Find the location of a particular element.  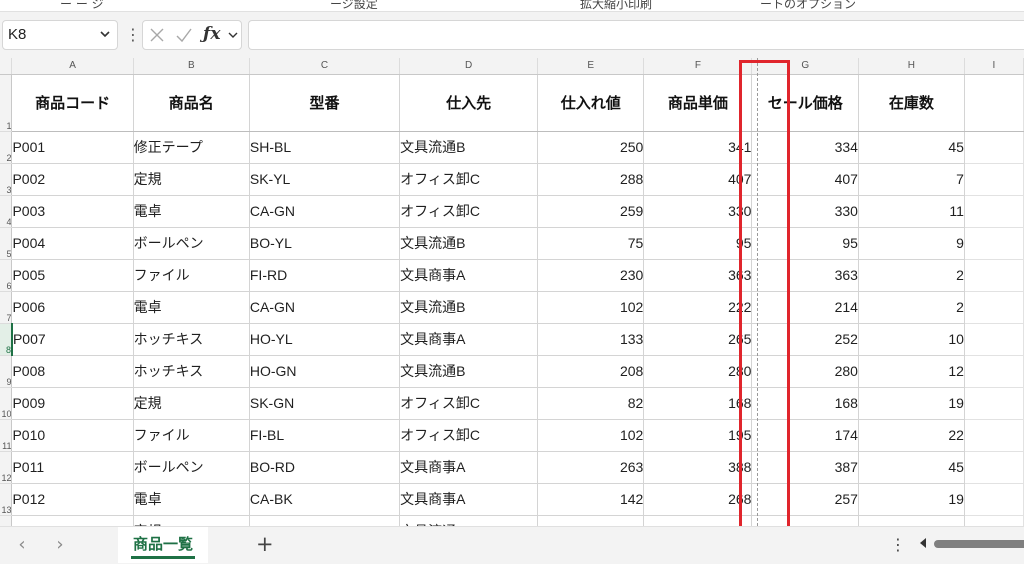

row-header: 2 is located at coordinates (6, 147).